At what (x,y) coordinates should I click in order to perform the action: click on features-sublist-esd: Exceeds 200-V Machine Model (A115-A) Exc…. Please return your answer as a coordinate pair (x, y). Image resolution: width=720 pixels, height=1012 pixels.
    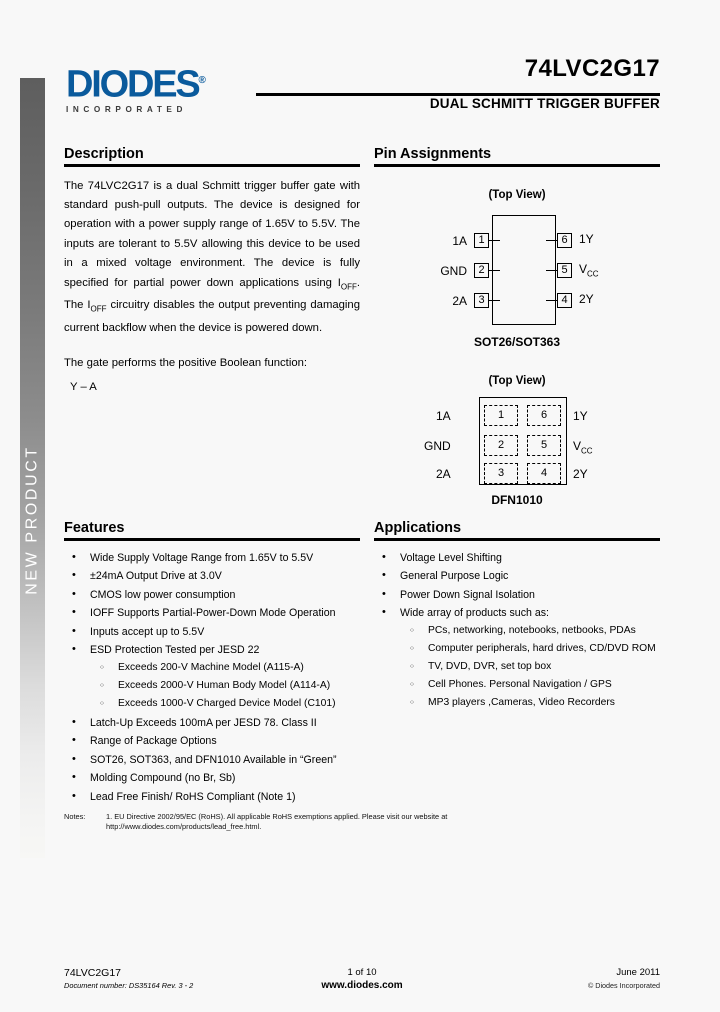
    Looking at the image, I should click on (225, 686).